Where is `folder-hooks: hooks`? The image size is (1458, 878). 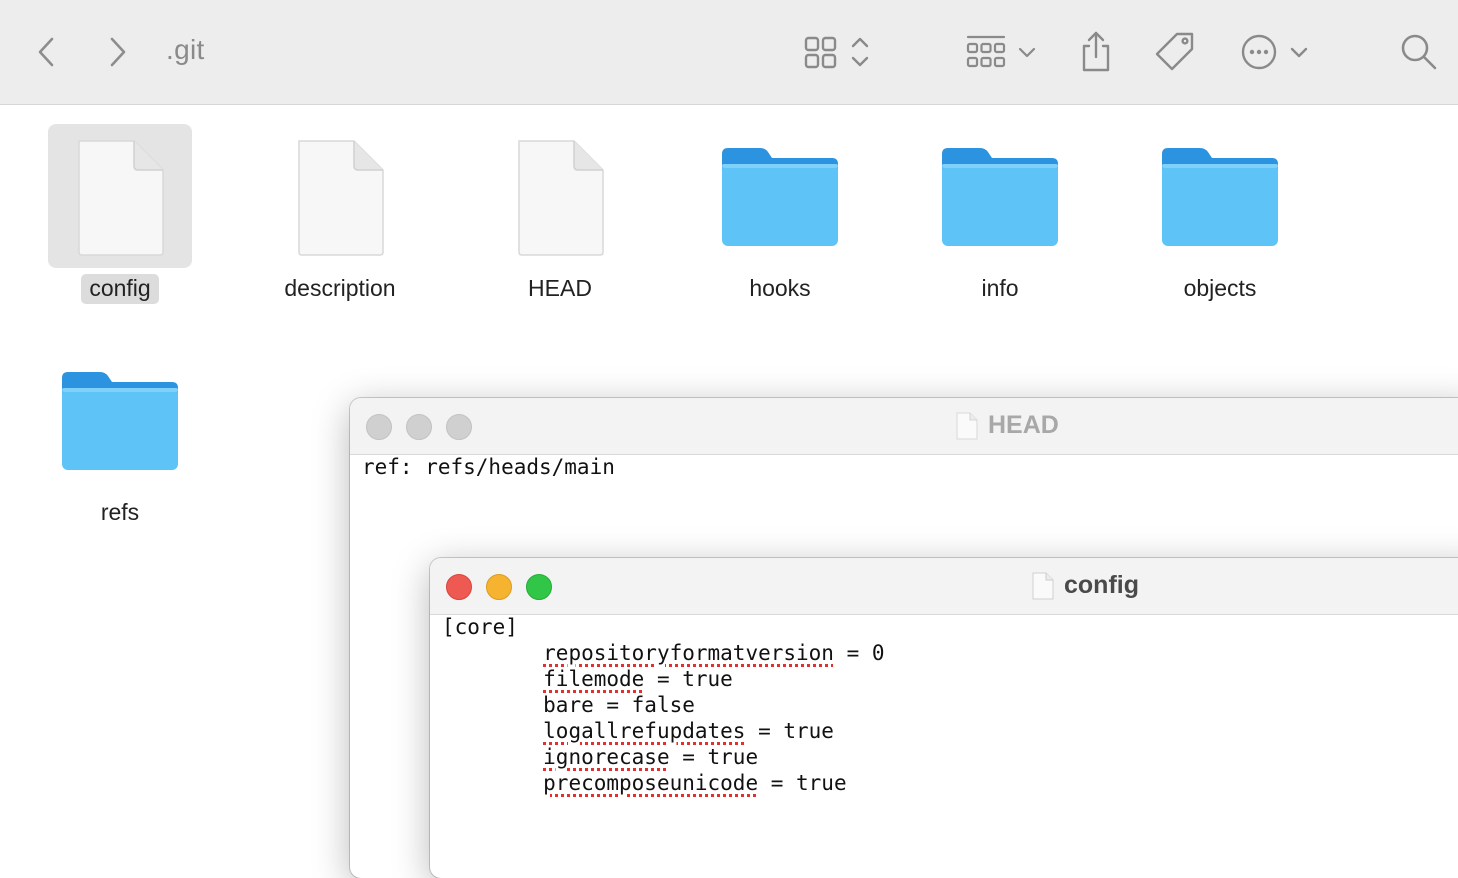
folder-hooks: hooks is located at coordinates (780, 219).